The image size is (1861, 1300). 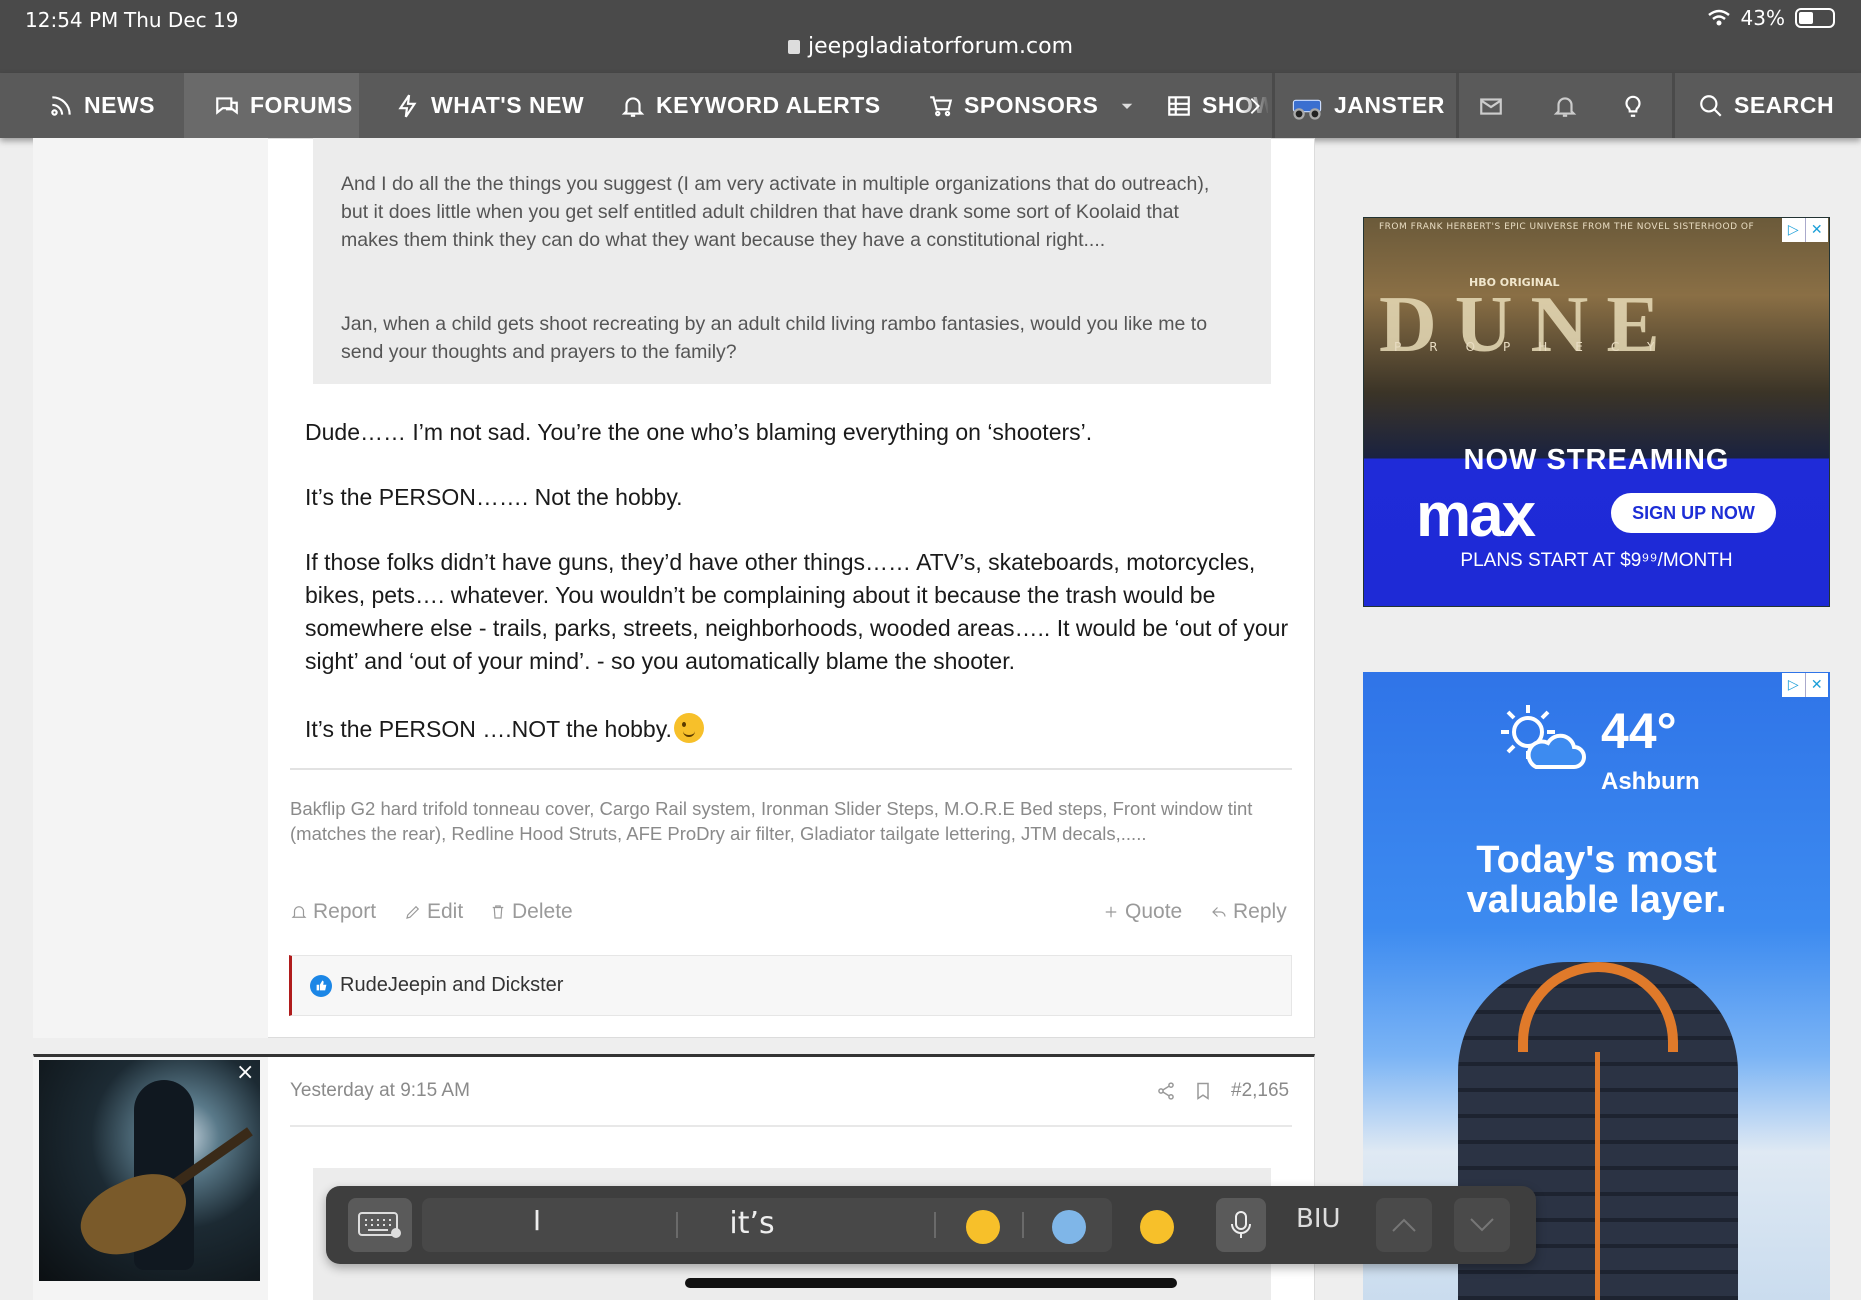 What do you see at coordinates (150, 588) in the screenshot?
I see `post-user-column` at bounding box center [150, 588].